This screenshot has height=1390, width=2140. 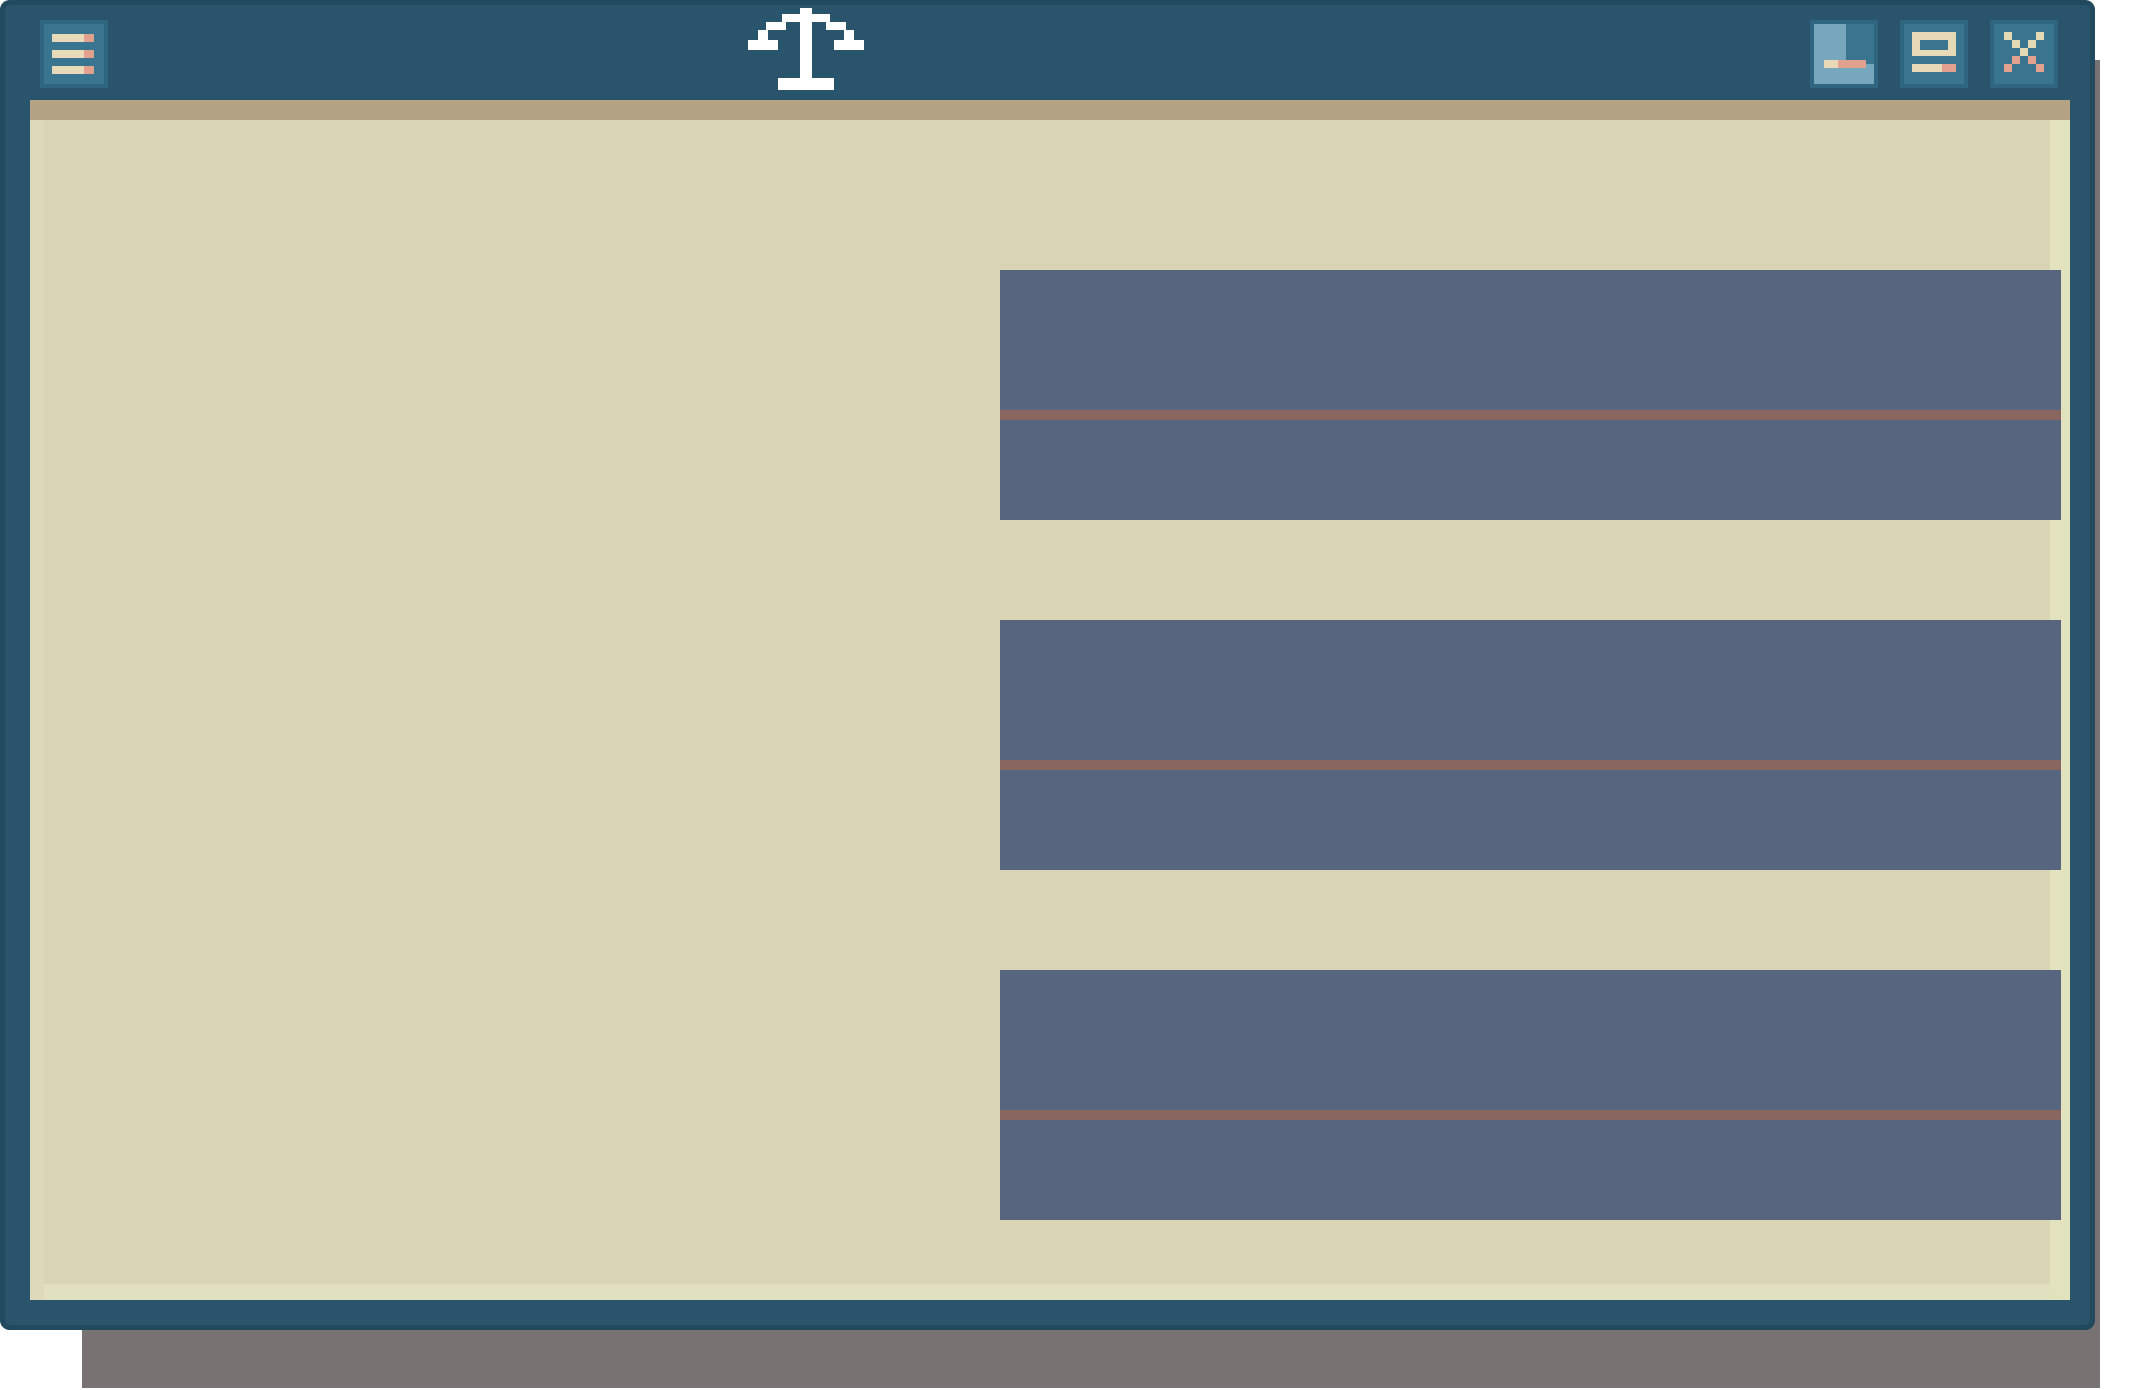 I want to click on menu-button, so click(x=74, y=54).